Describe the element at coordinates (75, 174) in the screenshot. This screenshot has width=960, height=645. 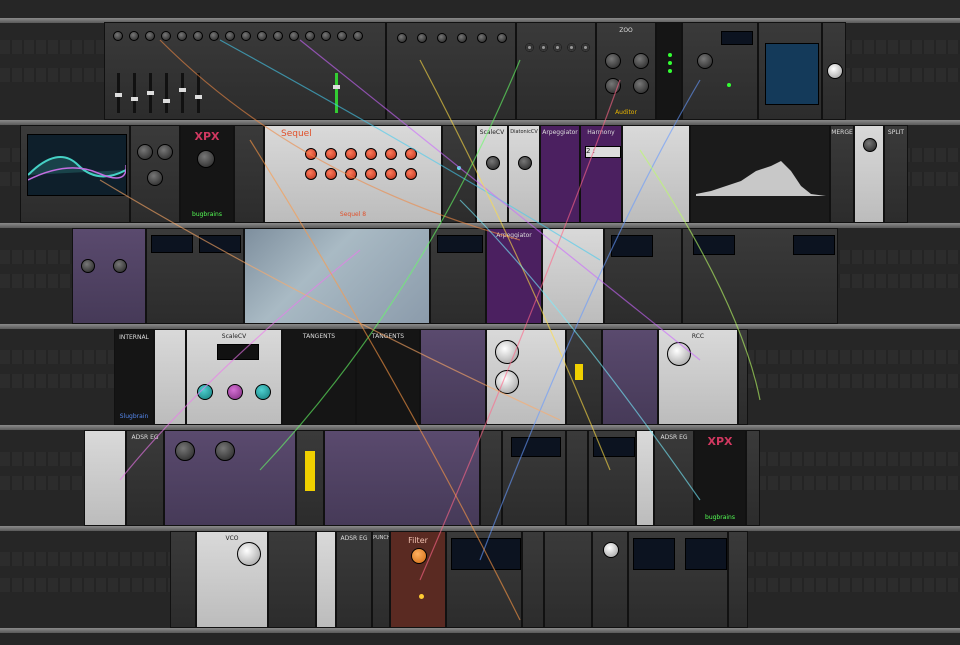
I see `eq-module` at that location.